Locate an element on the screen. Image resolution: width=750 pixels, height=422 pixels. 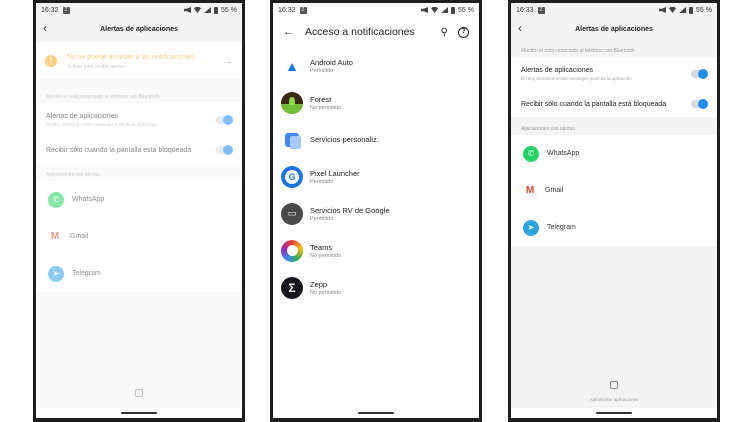
help-icon: ? is located at coordinates (463, 32).